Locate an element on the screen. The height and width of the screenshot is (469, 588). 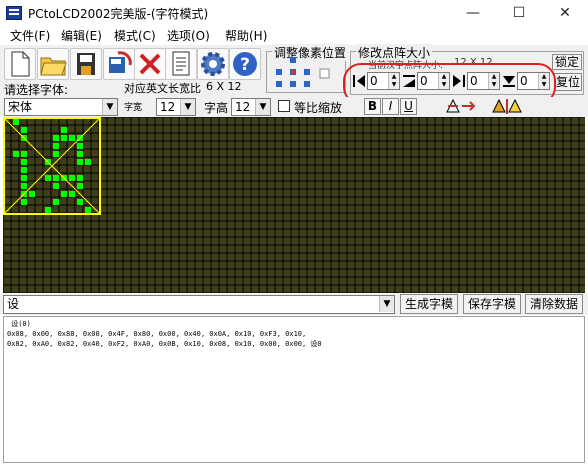
rotate-flip-icon is located at coordinates (461, 106).